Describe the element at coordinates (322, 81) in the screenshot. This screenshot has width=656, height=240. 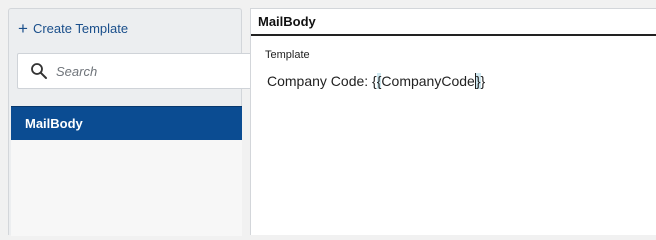
I see `template-text-prefix: Company Code: {` at that location.